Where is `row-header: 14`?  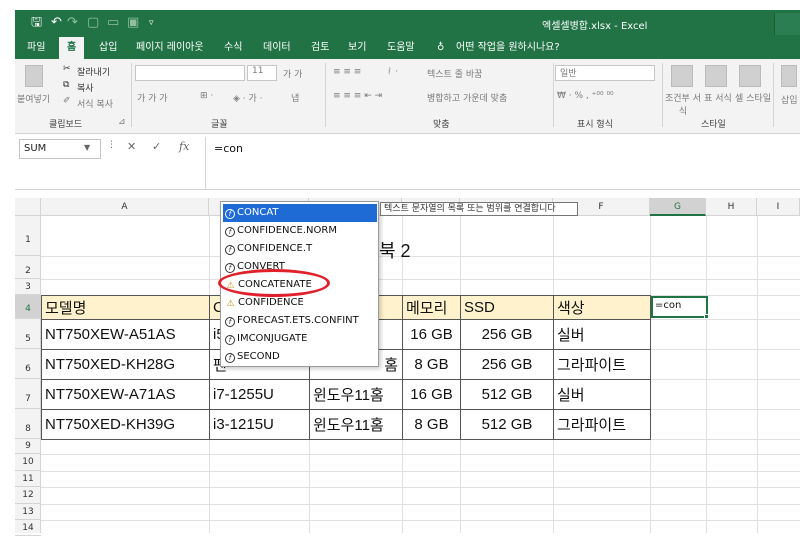
row-header: 14 is located at coordinates (28, 528).